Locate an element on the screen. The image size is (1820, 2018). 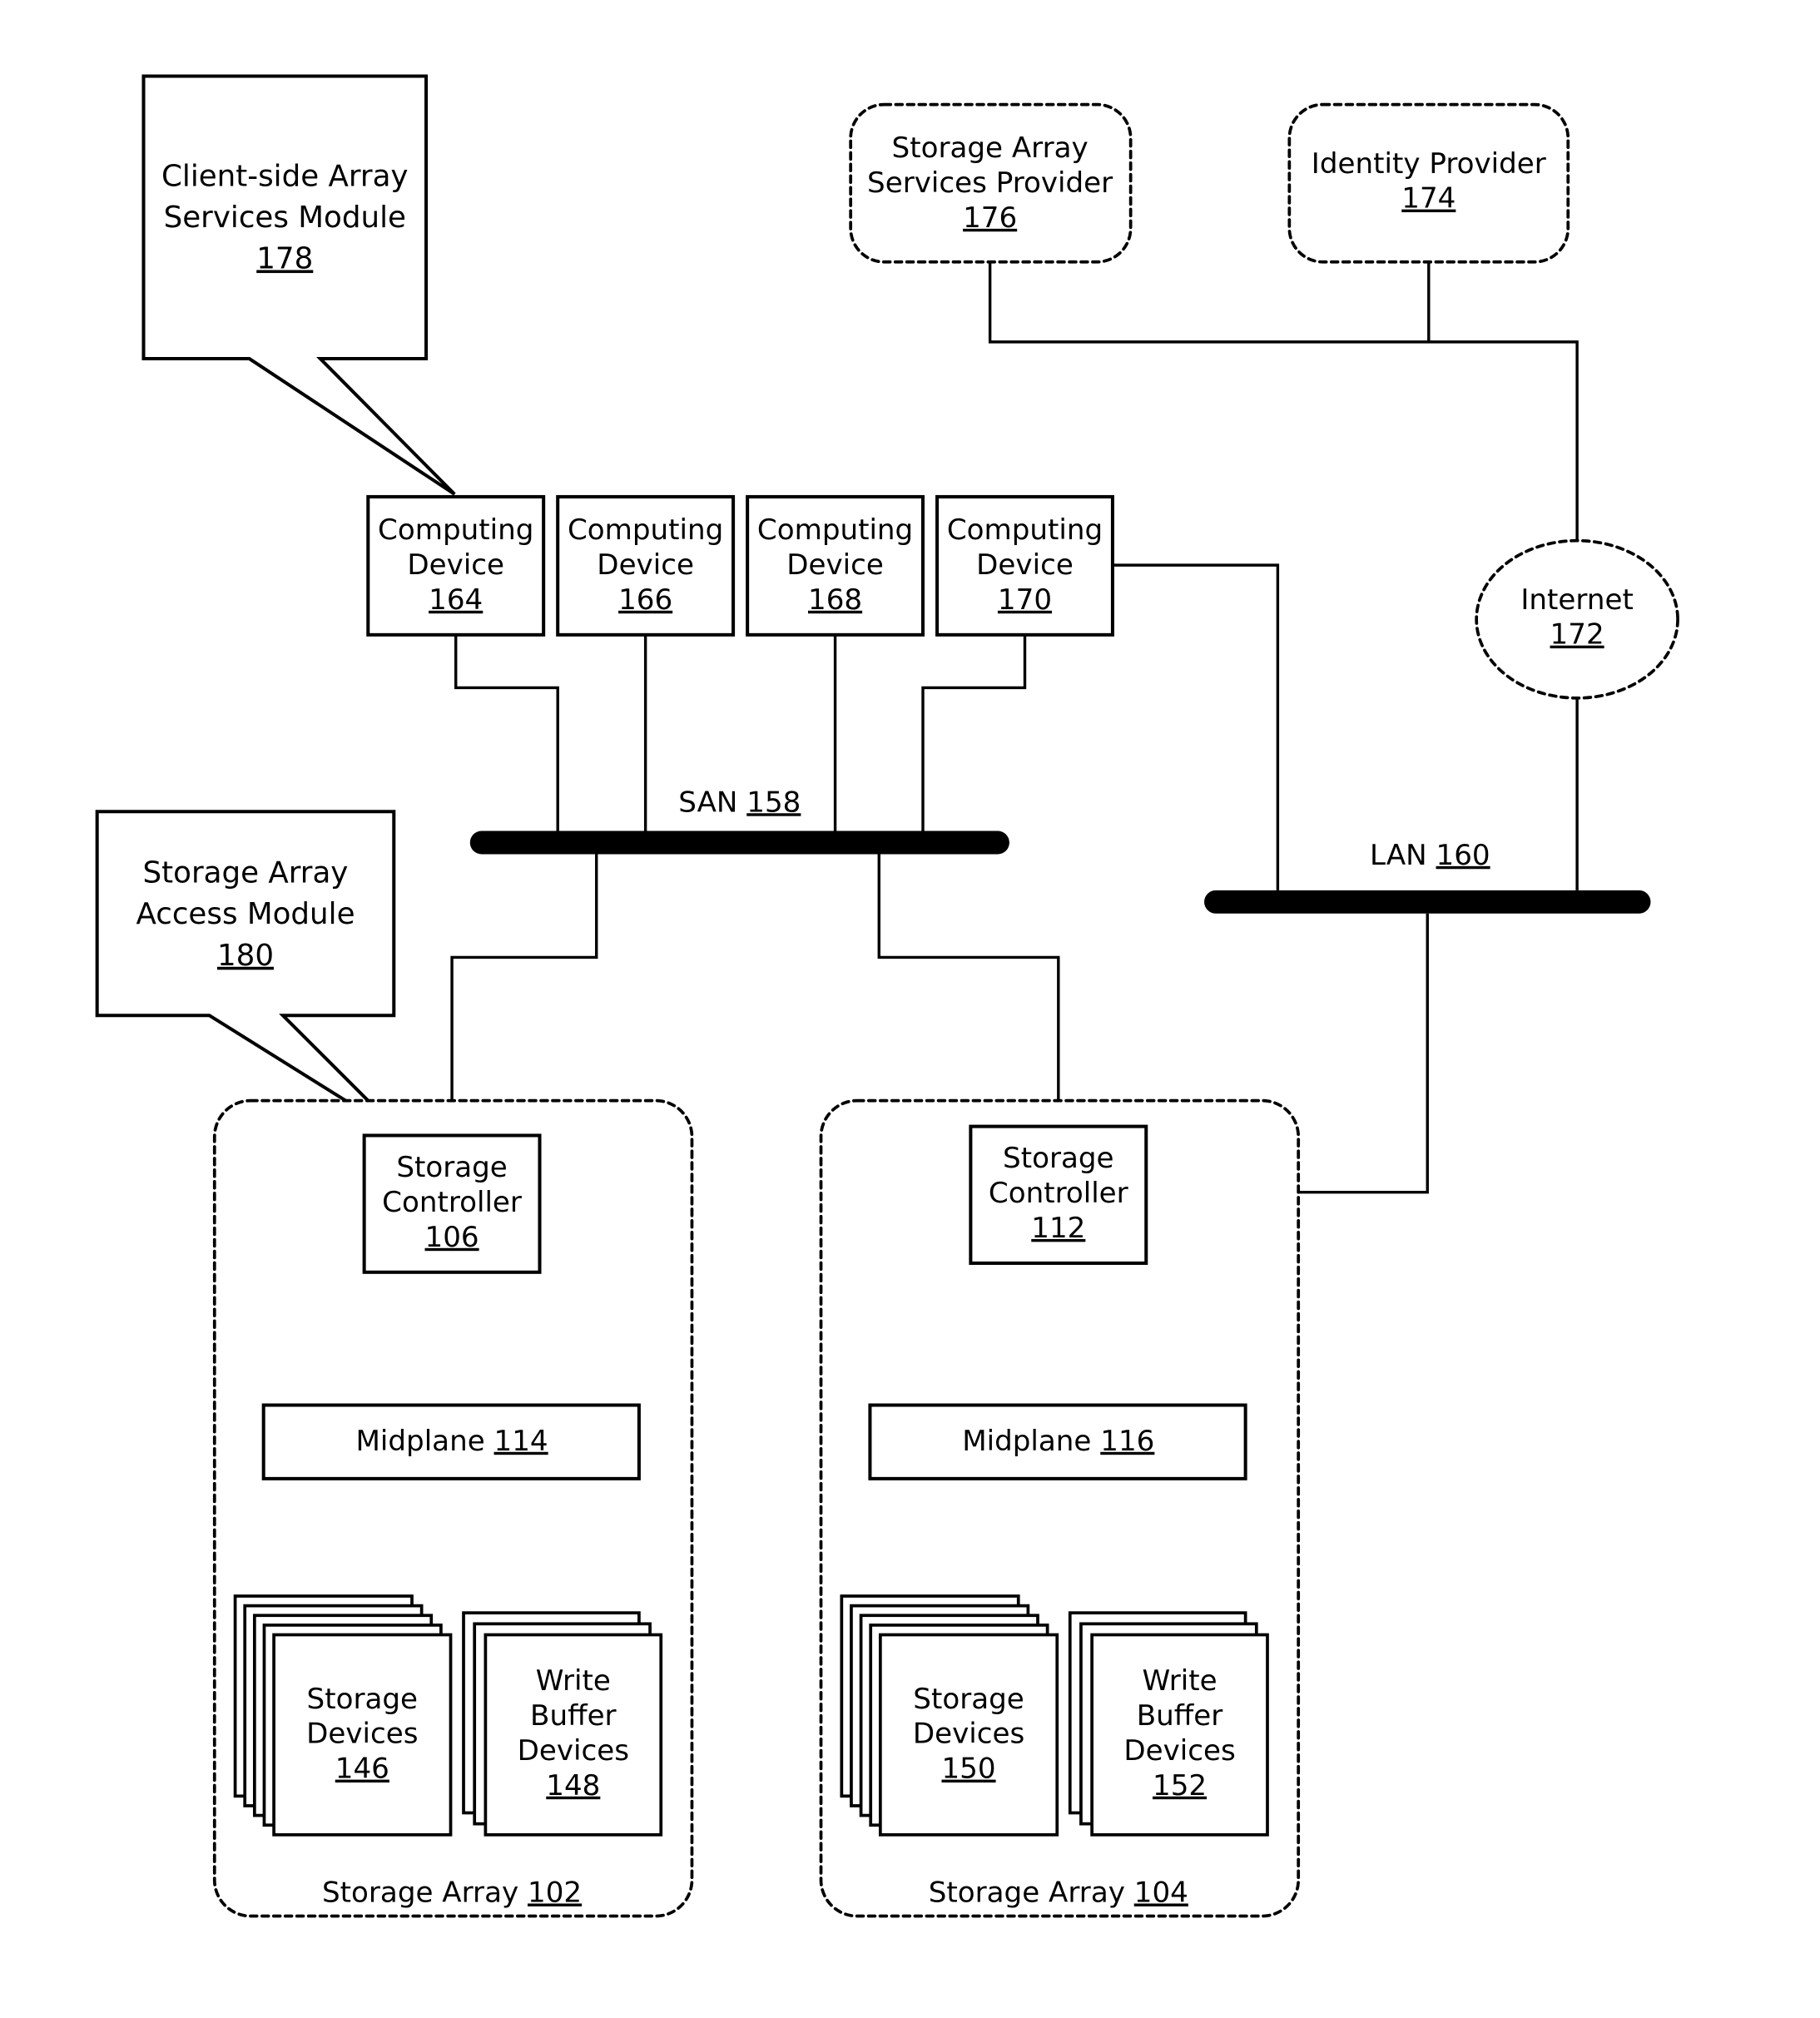
callout-storage-array-access-module-text-line: Access Module is located at coordinates (245, 914).